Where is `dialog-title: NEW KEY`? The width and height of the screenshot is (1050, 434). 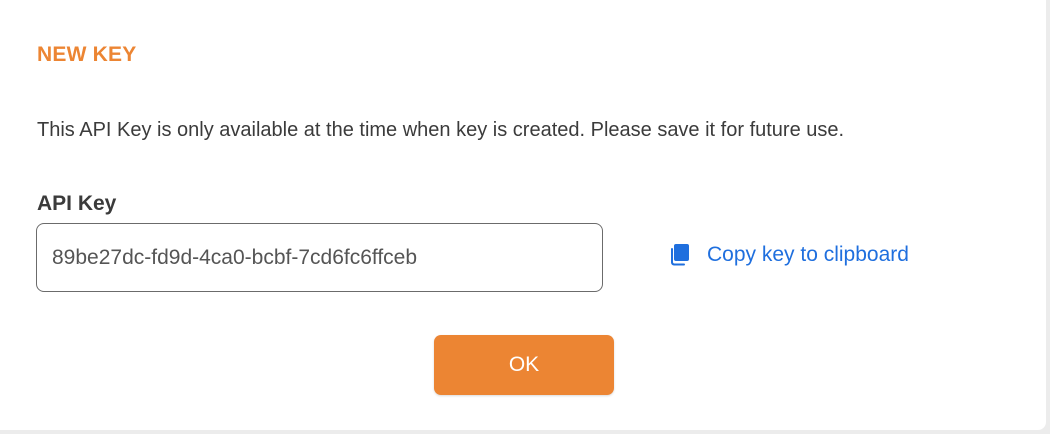 dialog-title: NEW KEY is located at coordinates (87, 54).